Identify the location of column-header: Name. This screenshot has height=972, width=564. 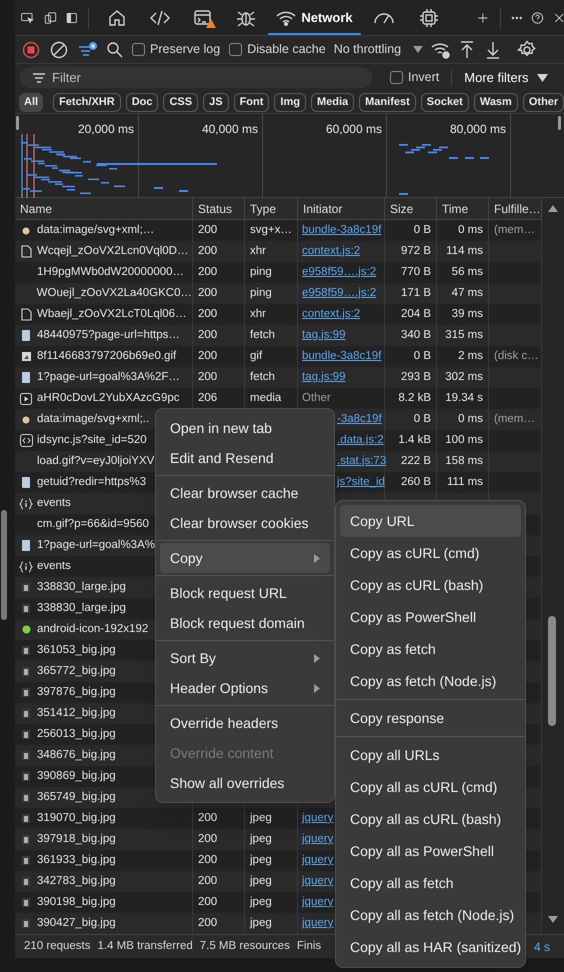
(36, 209).